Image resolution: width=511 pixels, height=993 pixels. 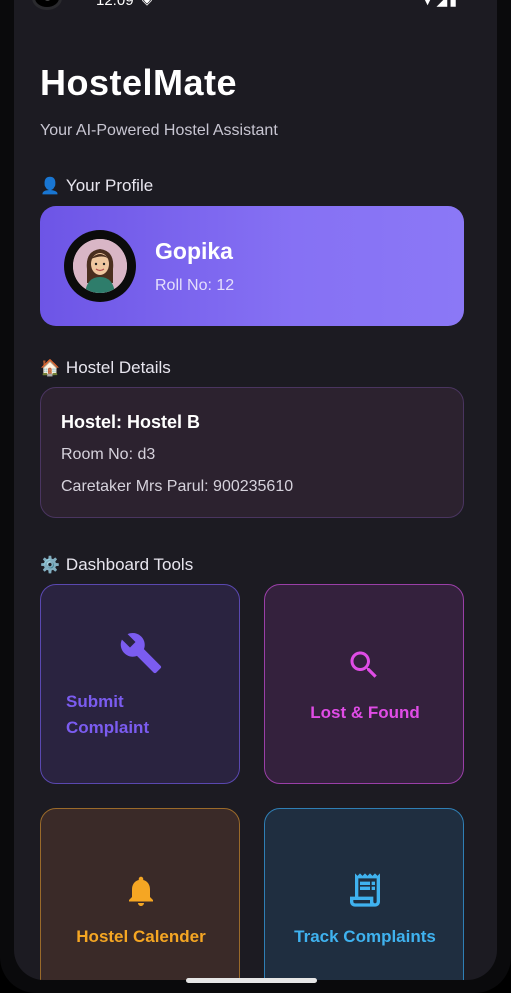 I want to click on signal-icon: ◢, so click(x=443, y=4).